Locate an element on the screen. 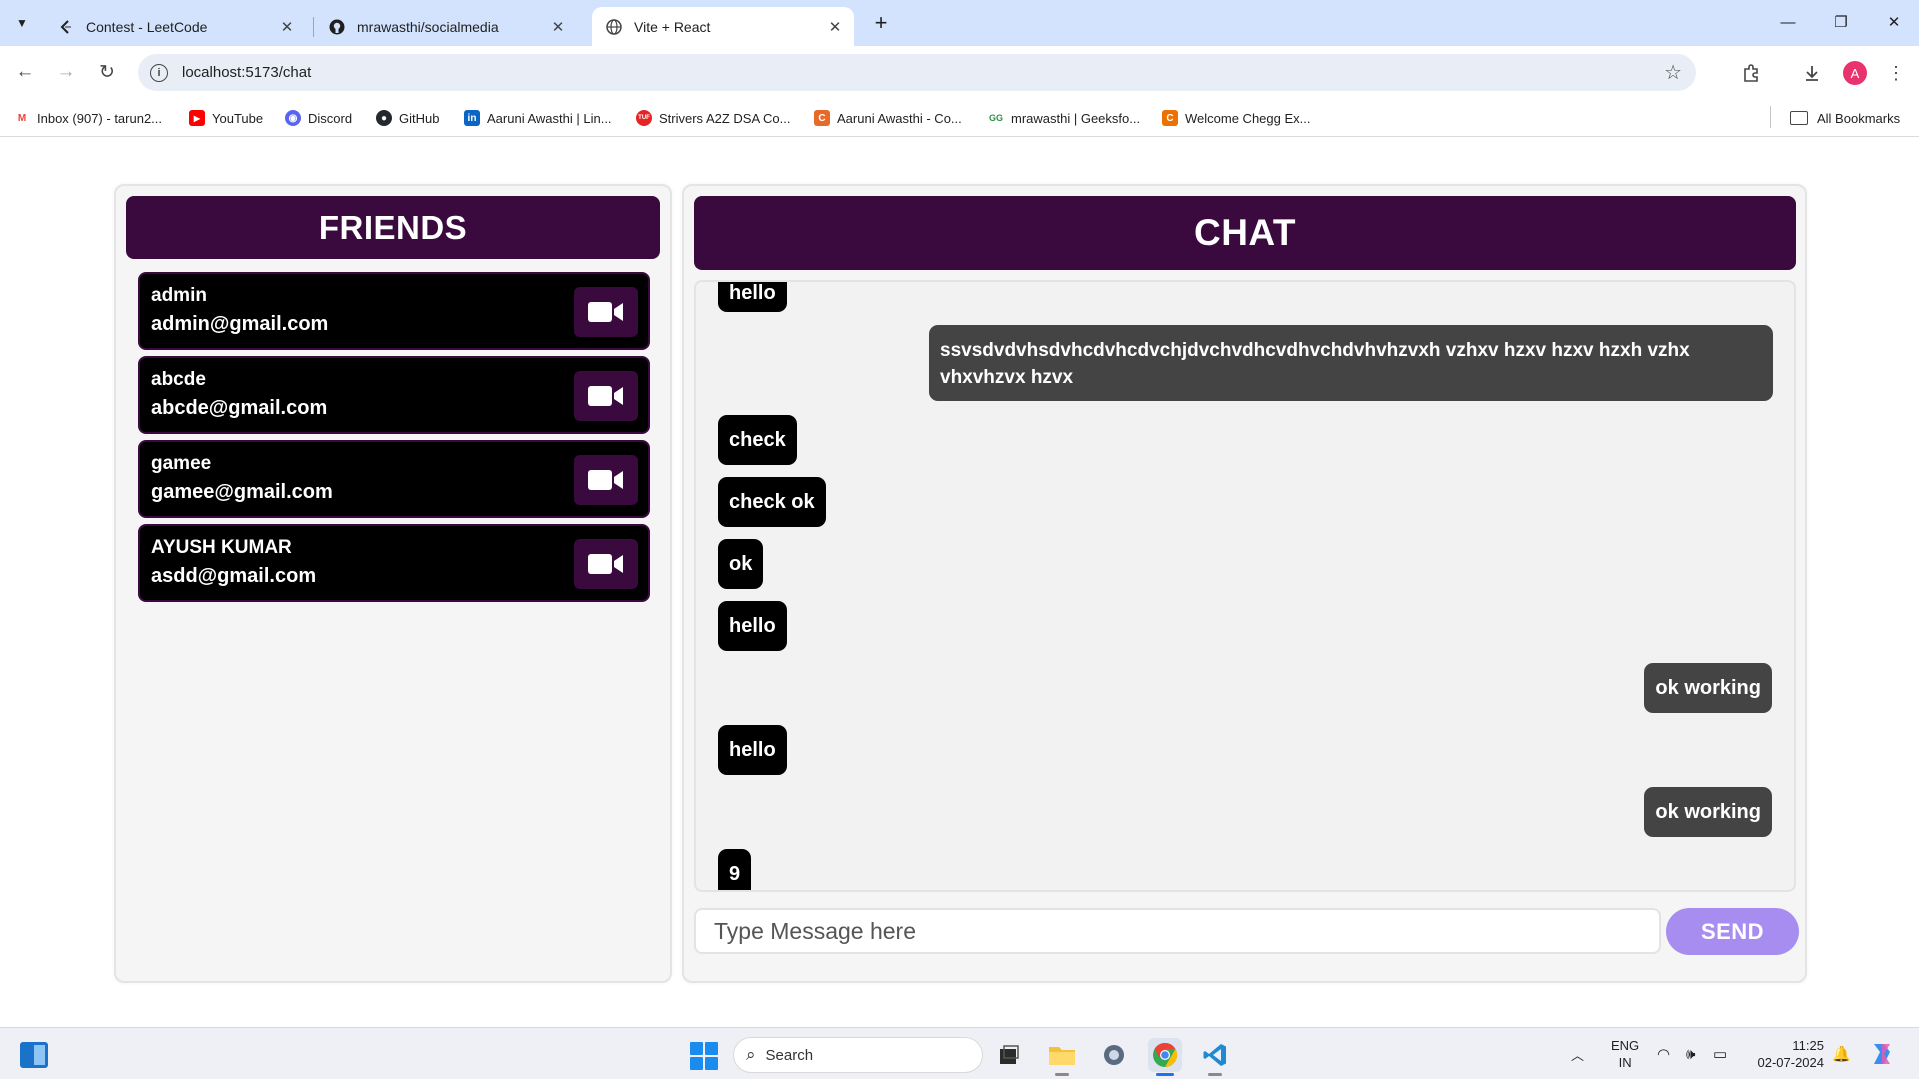  chrome-icon is located at coordinates (1165, 1055).